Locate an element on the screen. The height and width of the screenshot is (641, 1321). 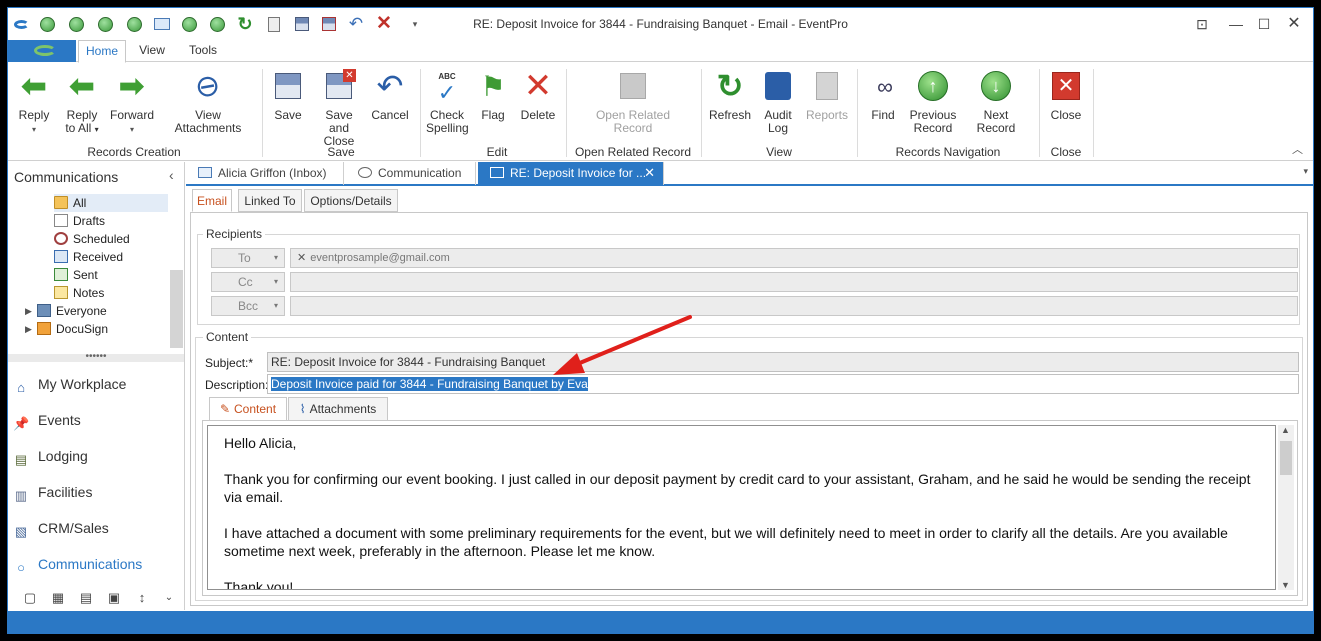
nav-splitter: •••••• is located at coordinates (96, 357).